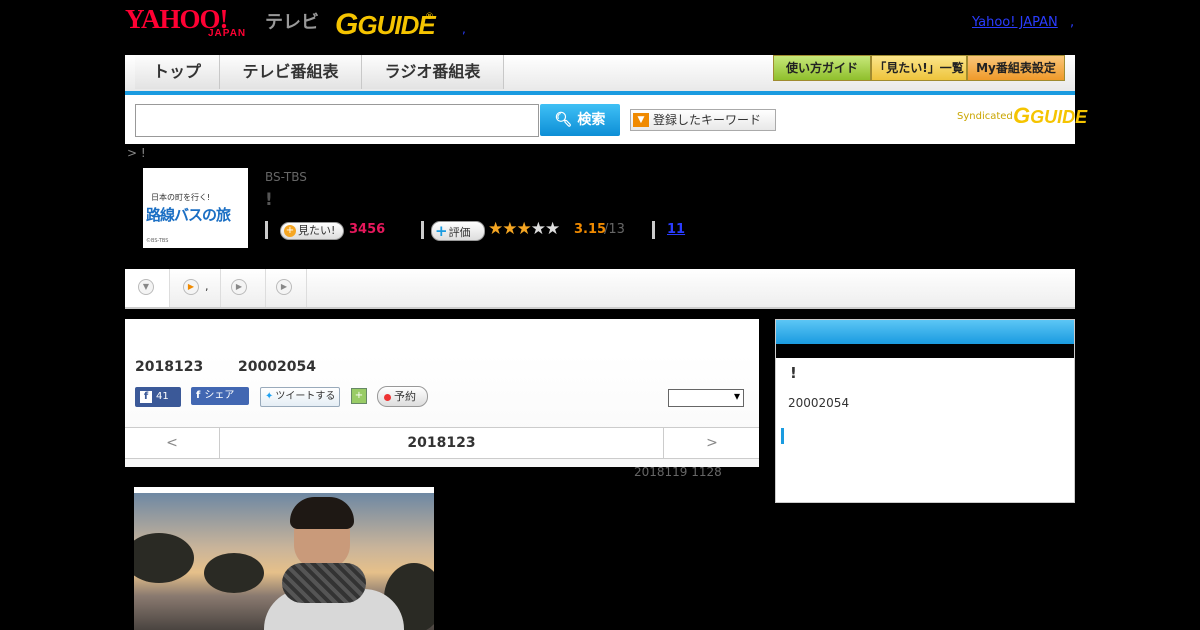 This screenshot has height=630, width=1200. What do you see at coordinates (706, 398) in the screenshot?
I see `recorder-select` at bounding box center [706, 398].